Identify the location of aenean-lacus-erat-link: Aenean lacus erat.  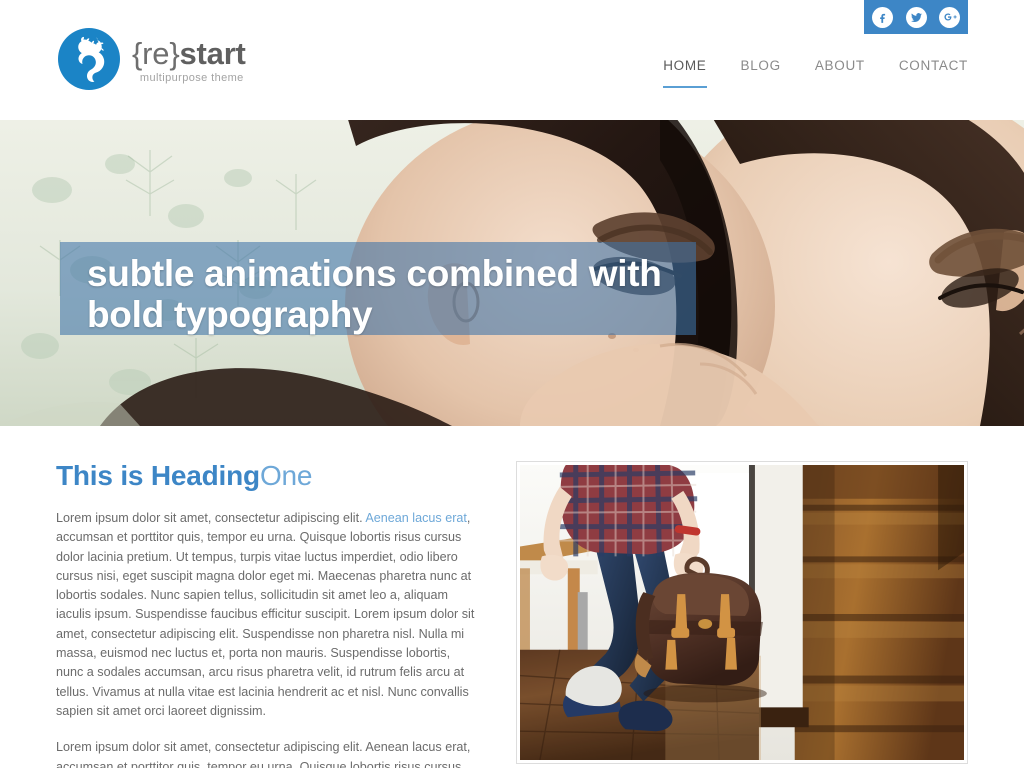
(416, 518).